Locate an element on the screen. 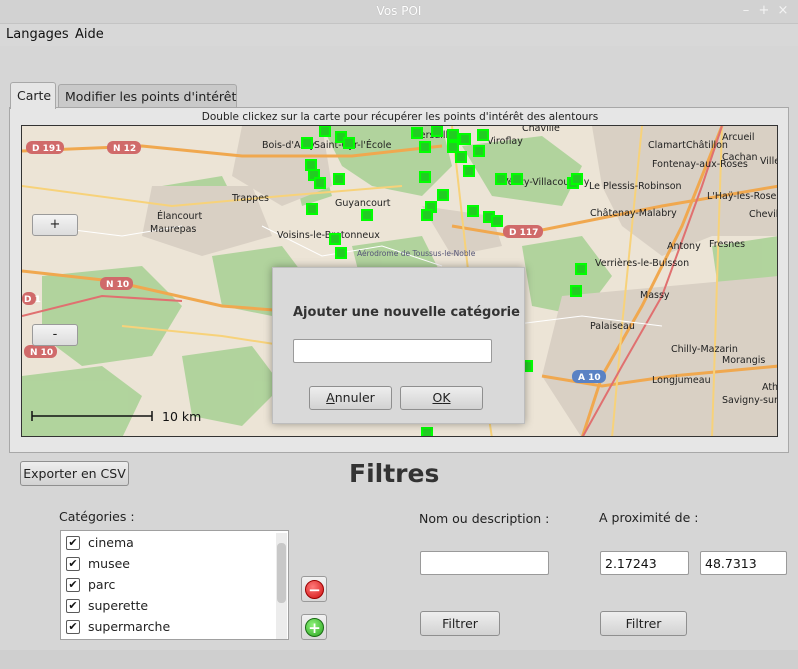 Image resolution: width=798 pixels, height=669 pixels. add-category-button: + is located at coordinates (314, 627).